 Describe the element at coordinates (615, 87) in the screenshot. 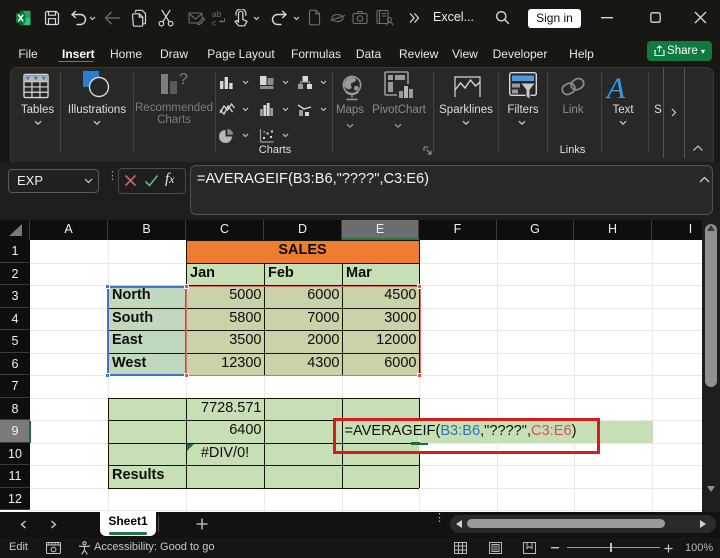

I see `svg-text: A` at that location.